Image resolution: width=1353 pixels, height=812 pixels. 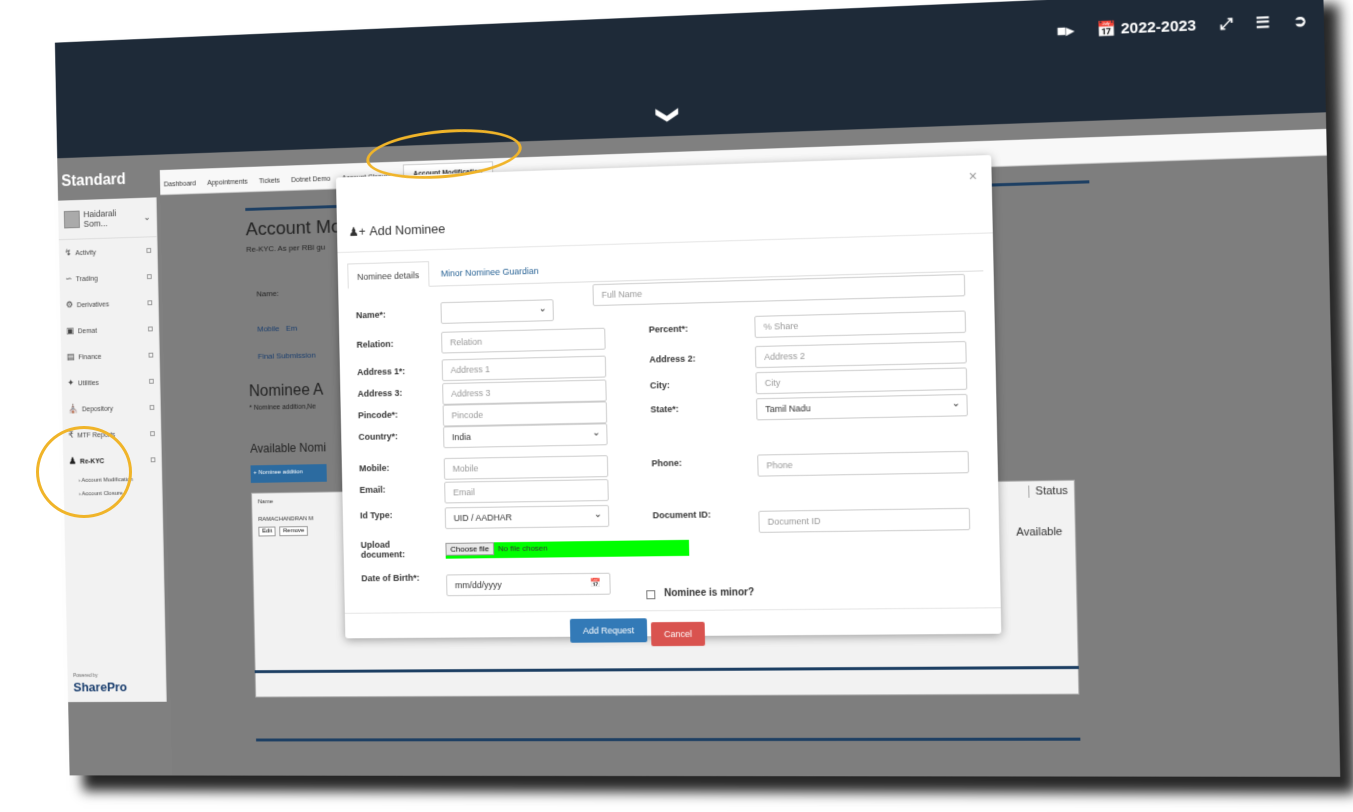 I want to click on sidebar-item-demat: ▣ Demat, so click(x=109, y=330).